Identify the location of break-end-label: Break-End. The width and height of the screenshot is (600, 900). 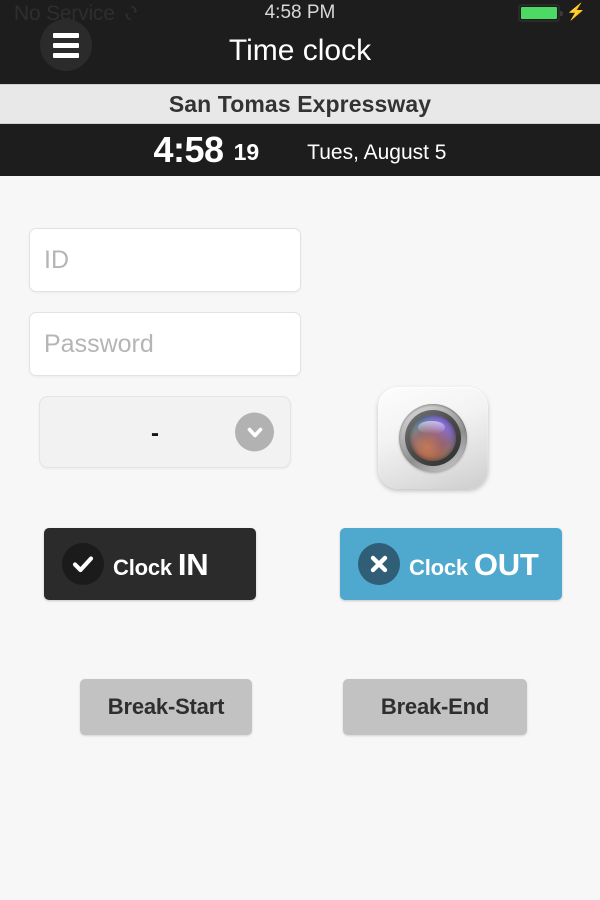
(435, 706).